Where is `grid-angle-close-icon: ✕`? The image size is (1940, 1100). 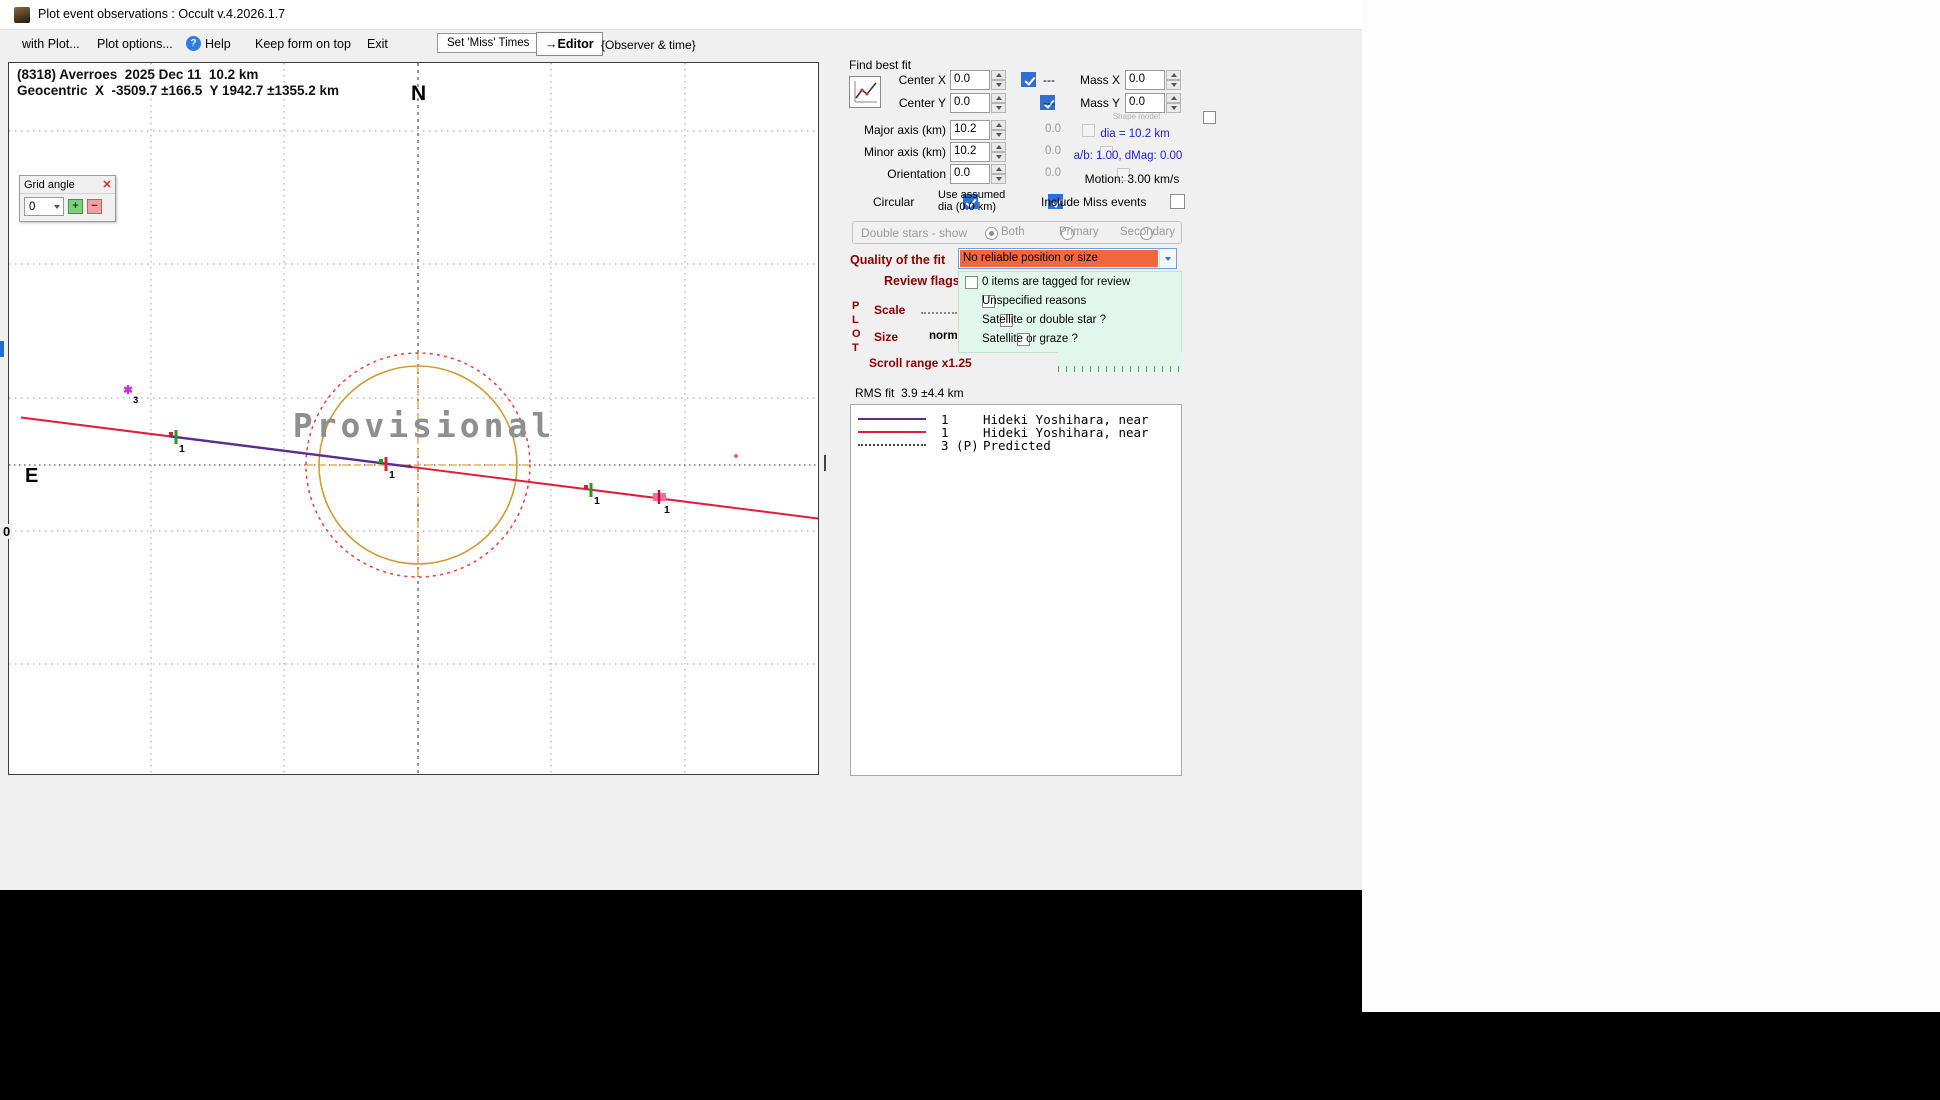
grid-angle-close-icon: ✕ is located at coordinates (107, 184).